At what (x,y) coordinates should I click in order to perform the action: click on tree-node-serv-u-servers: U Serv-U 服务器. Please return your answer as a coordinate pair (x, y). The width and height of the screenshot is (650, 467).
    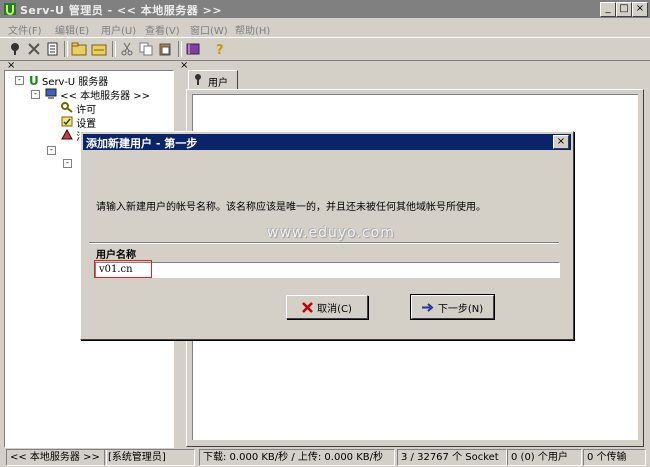
    Looking at the image, I should click on (68, 80).